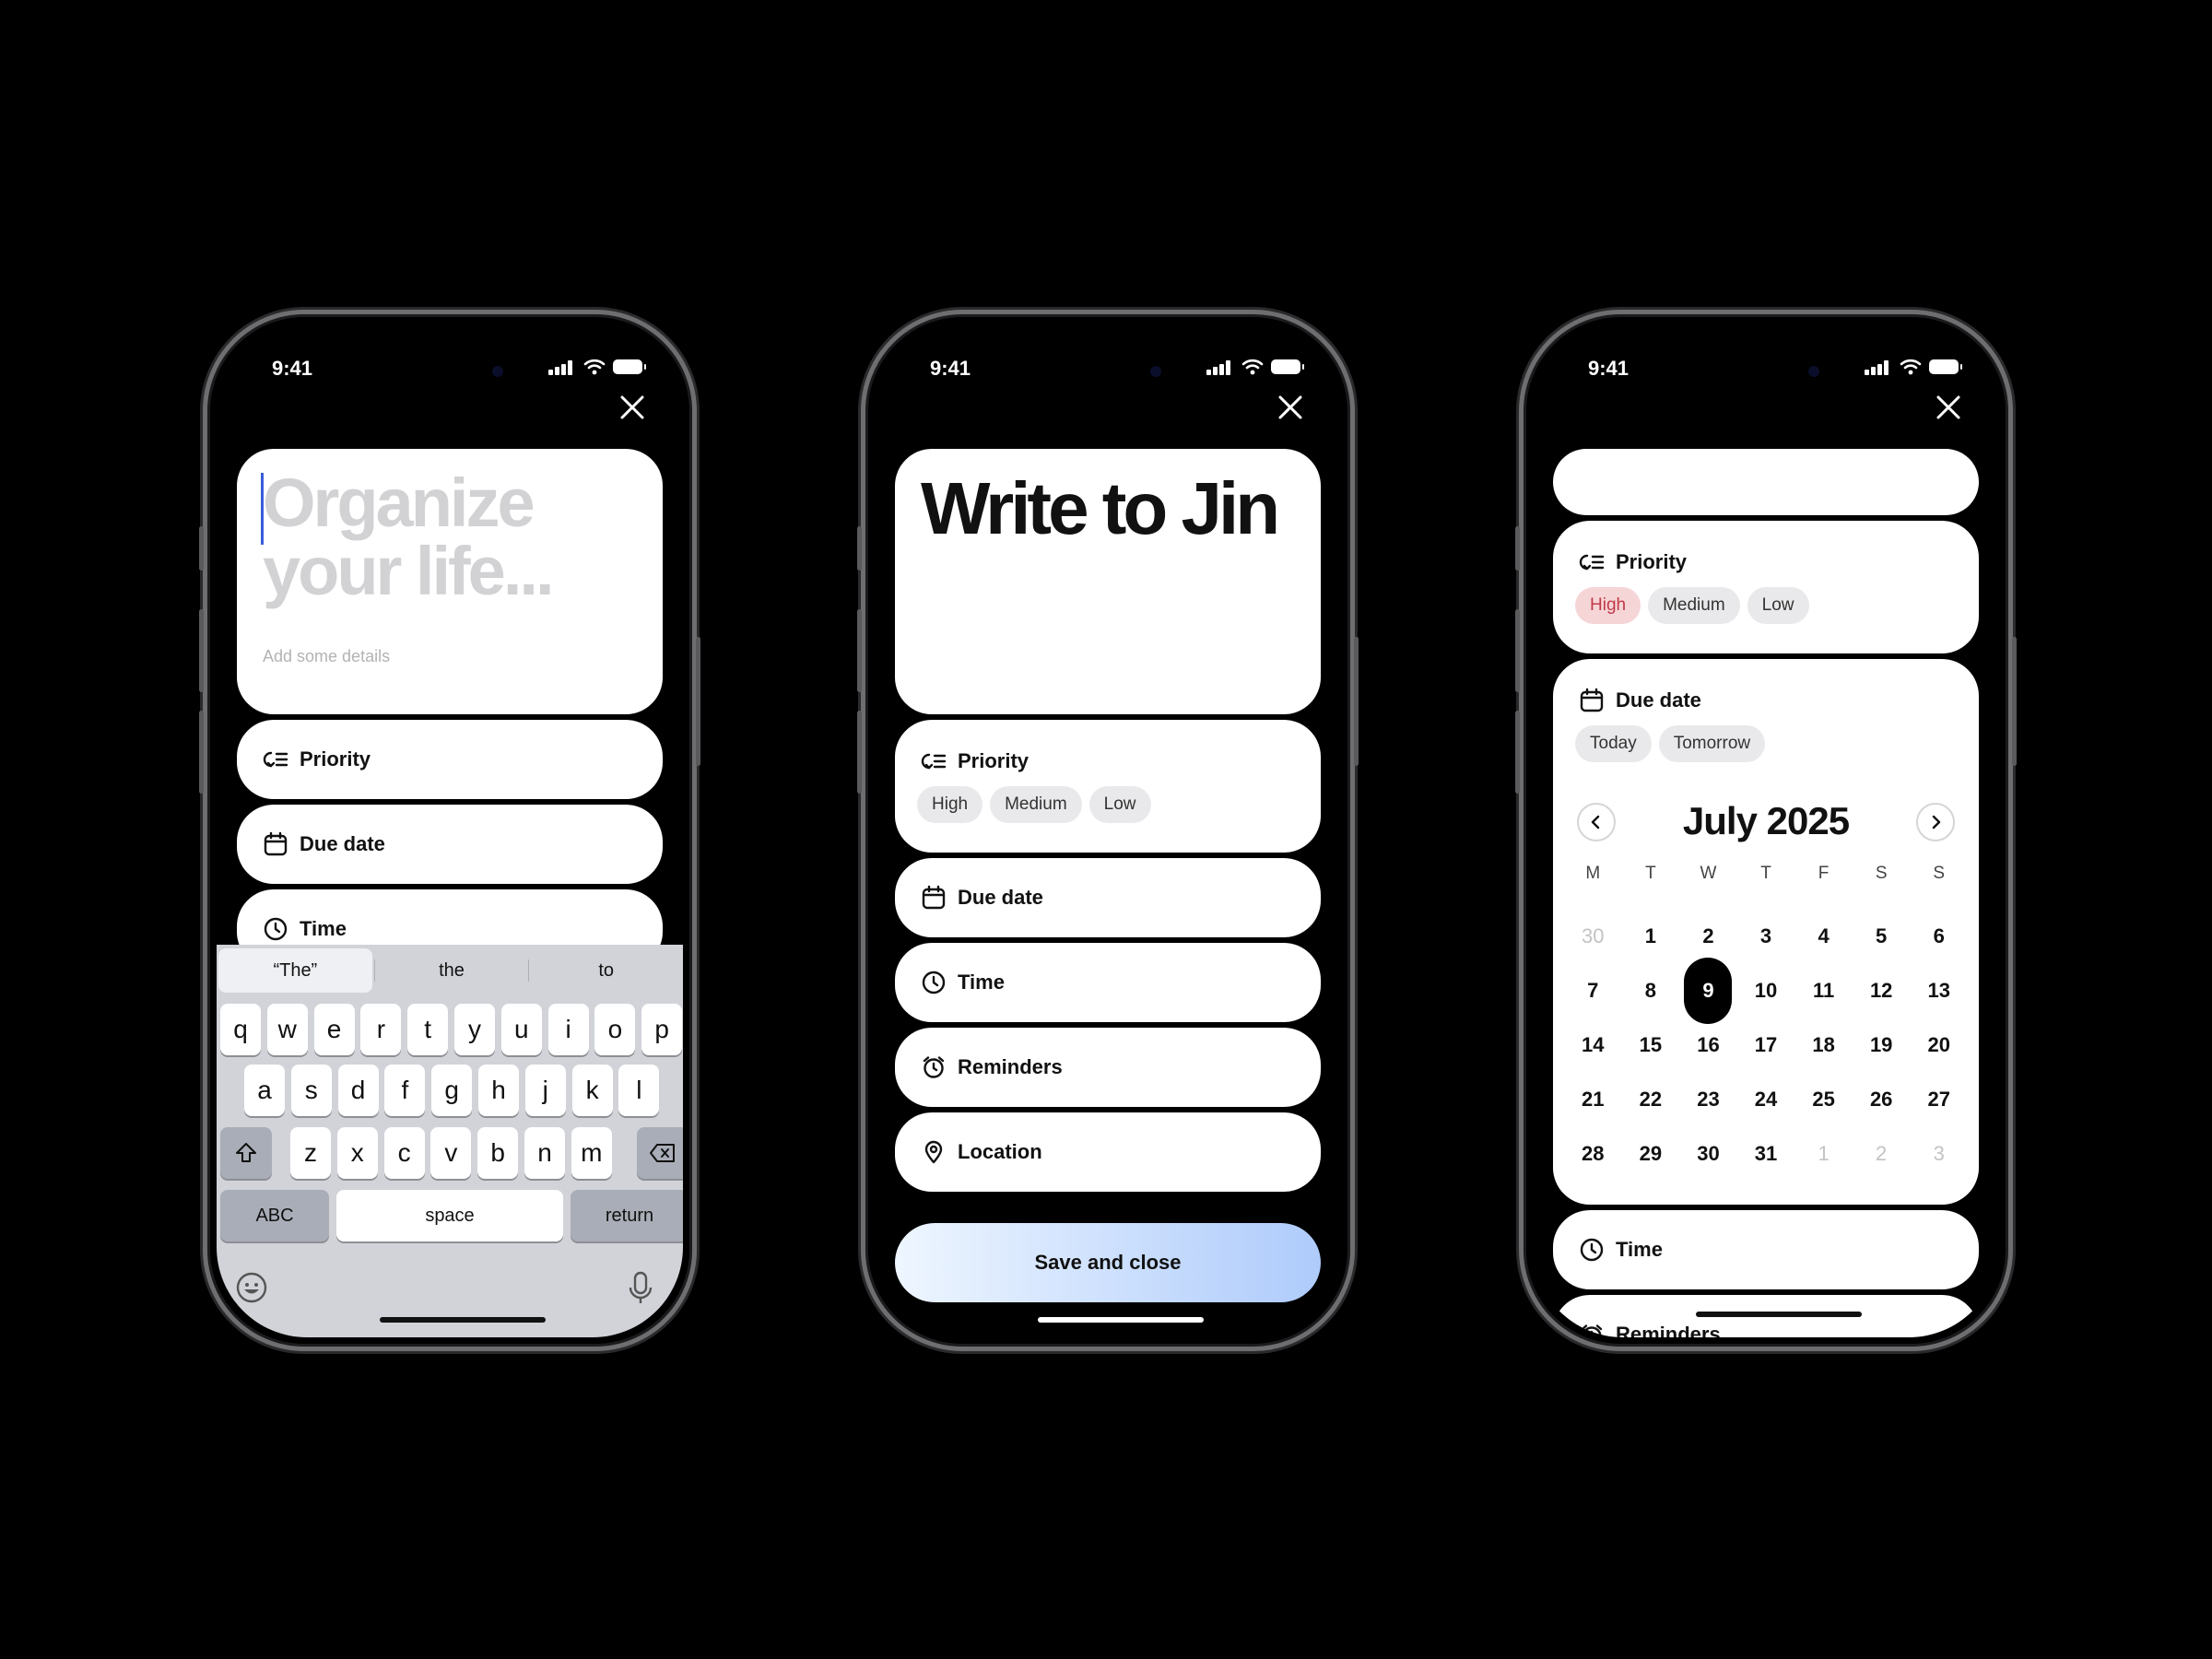 The width and height of the screenshot is (2212, 1659). I want to click on calendar-day: 18, so click(1823, 1045).